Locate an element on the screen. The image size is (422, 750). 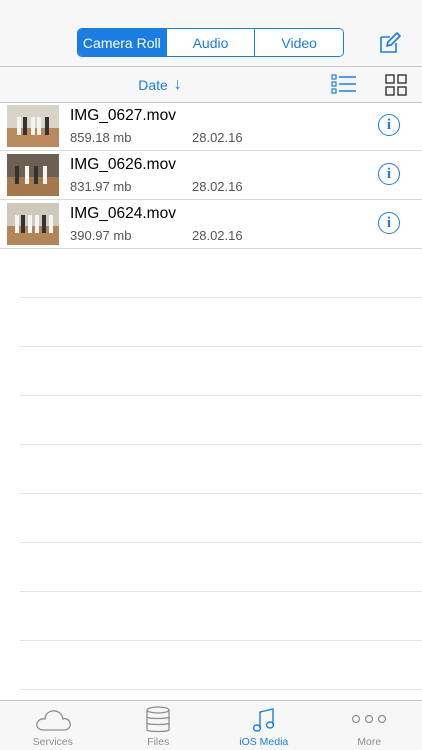
tab-label: Files is located at coordinates (158, 742).